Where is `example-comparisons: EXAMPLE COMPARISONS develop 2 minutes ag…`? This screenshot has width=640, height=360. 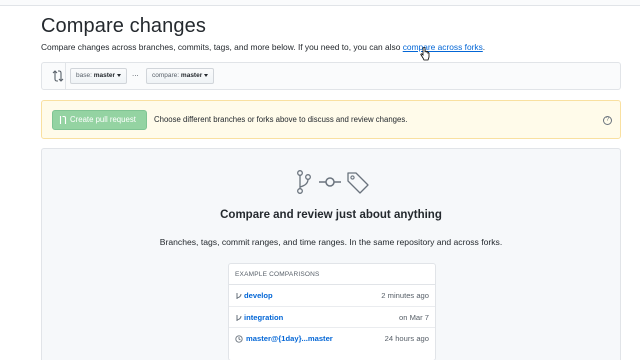 example-comparisons: EXAMPLE COMPARISONS develop 2 minutes ag… is located at coordinates (332, 311).